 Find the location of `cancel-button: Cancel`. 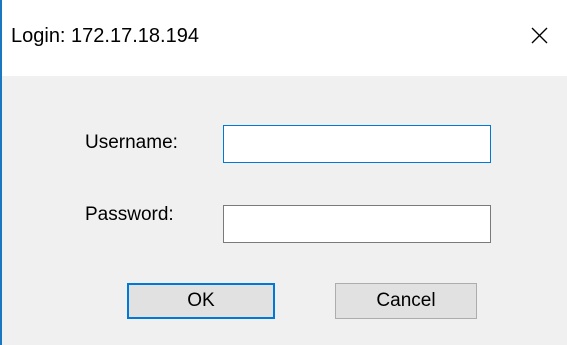

cancel-button: Cancel is located at coordinates (406, 301).